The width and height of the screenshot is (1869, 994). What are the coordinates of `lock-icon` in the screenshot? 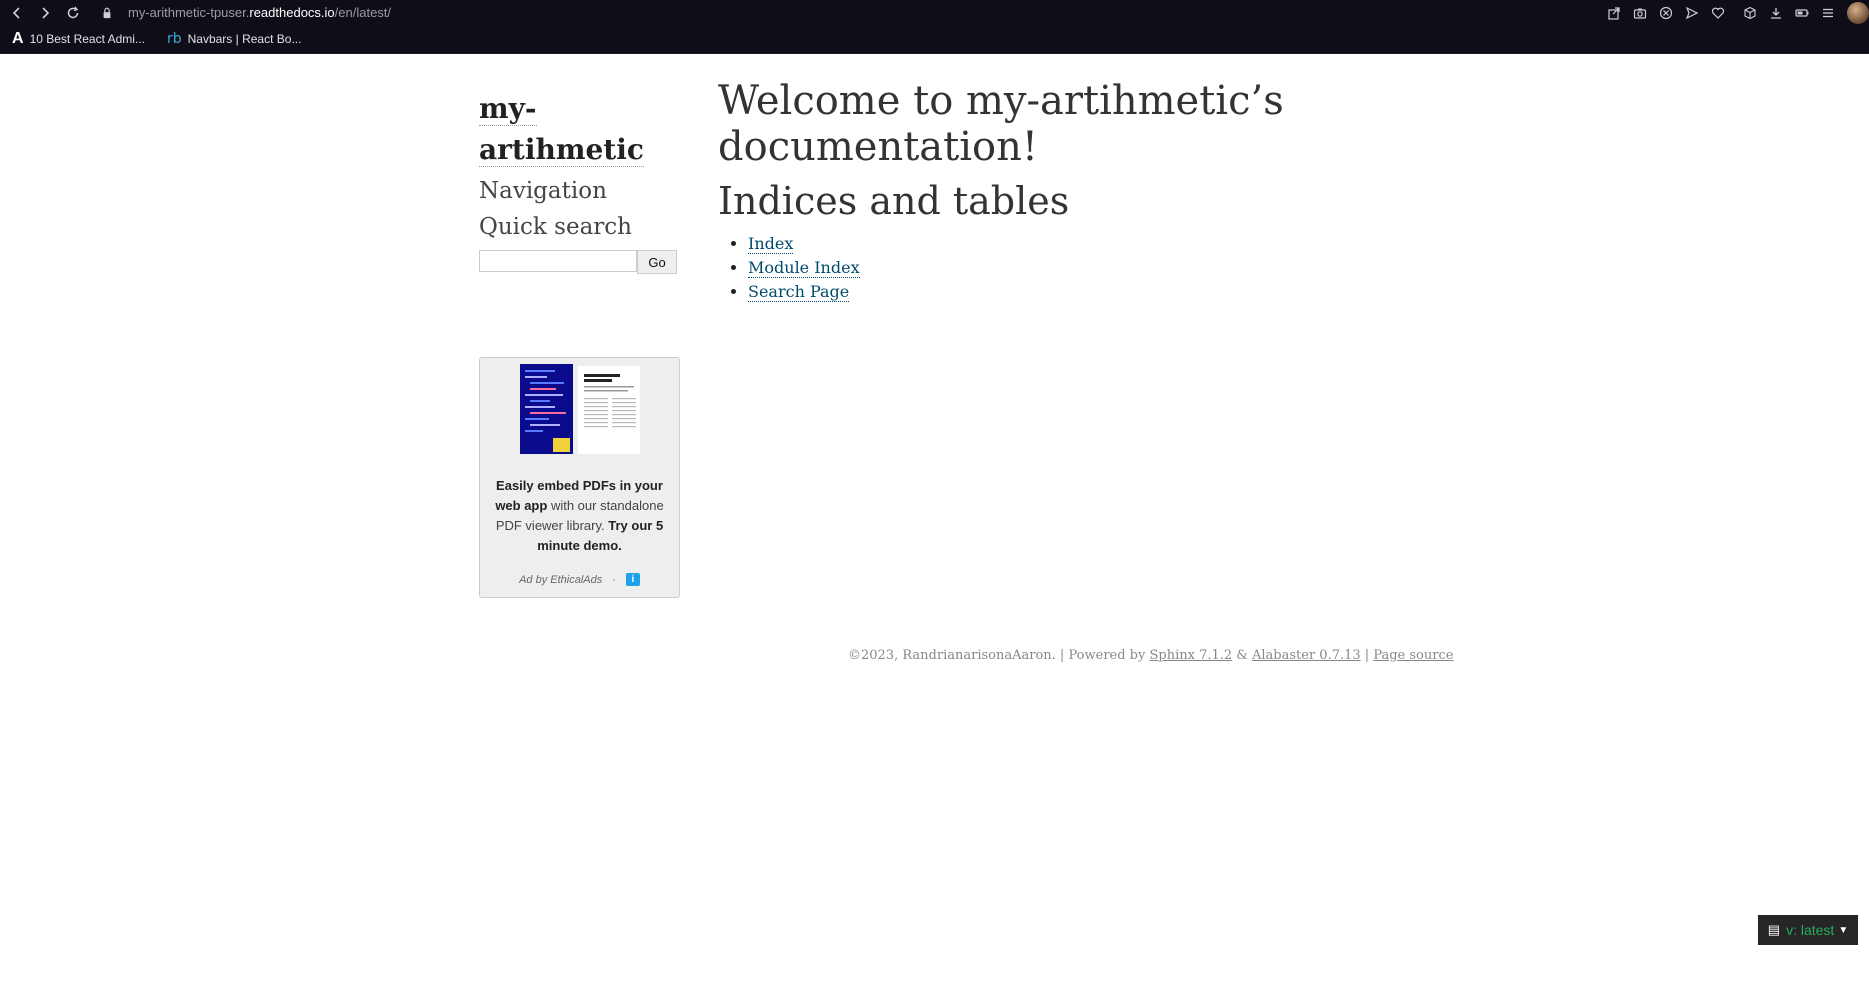 It's located at (107, 13).